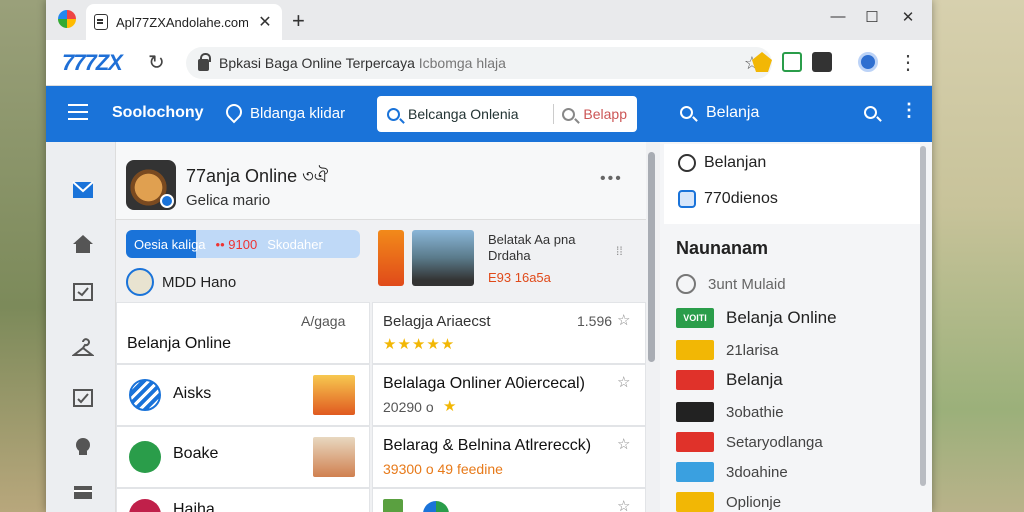 The height and width of the screenshot is (512, 1024). What do you see at coordinates (194, 506) in the screenshot?
I see `item-title: Haiha` at bounding box center [194, 506].